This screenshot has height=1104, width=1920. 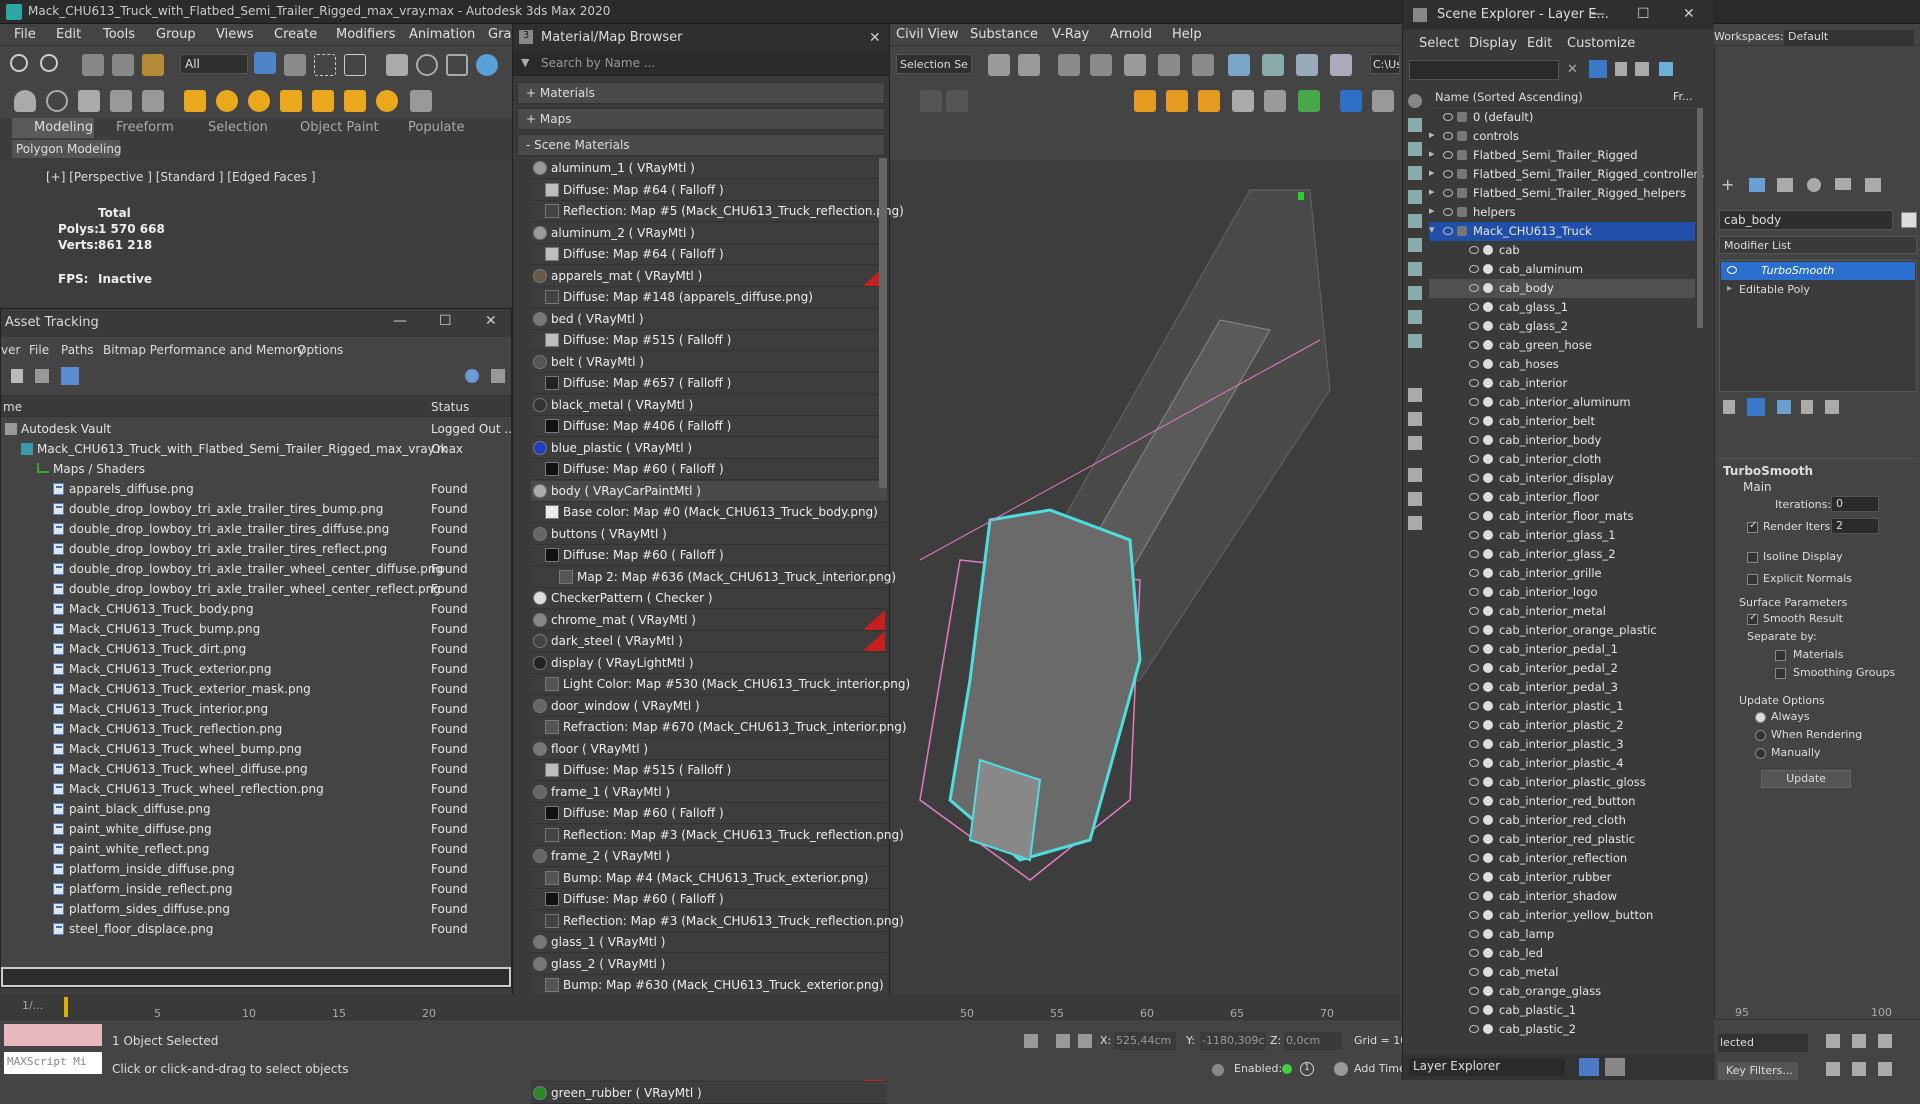 I want to click on scene-object-row: cab_plastic_1, so click(x=1562, y=1010).